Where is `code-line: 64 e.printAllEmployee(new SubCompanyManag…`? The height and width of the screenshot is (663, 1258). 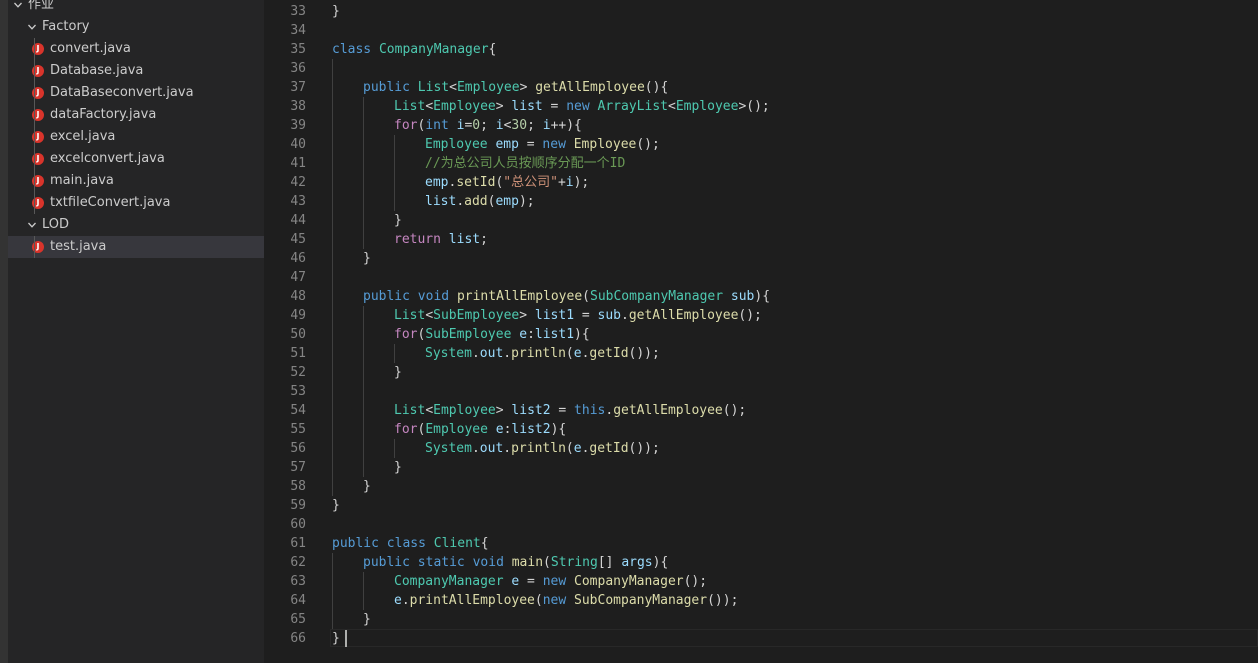 code-line: 64 e.printAllEmployee(new SubCompanyManag… is located at coordinates (761, 600).